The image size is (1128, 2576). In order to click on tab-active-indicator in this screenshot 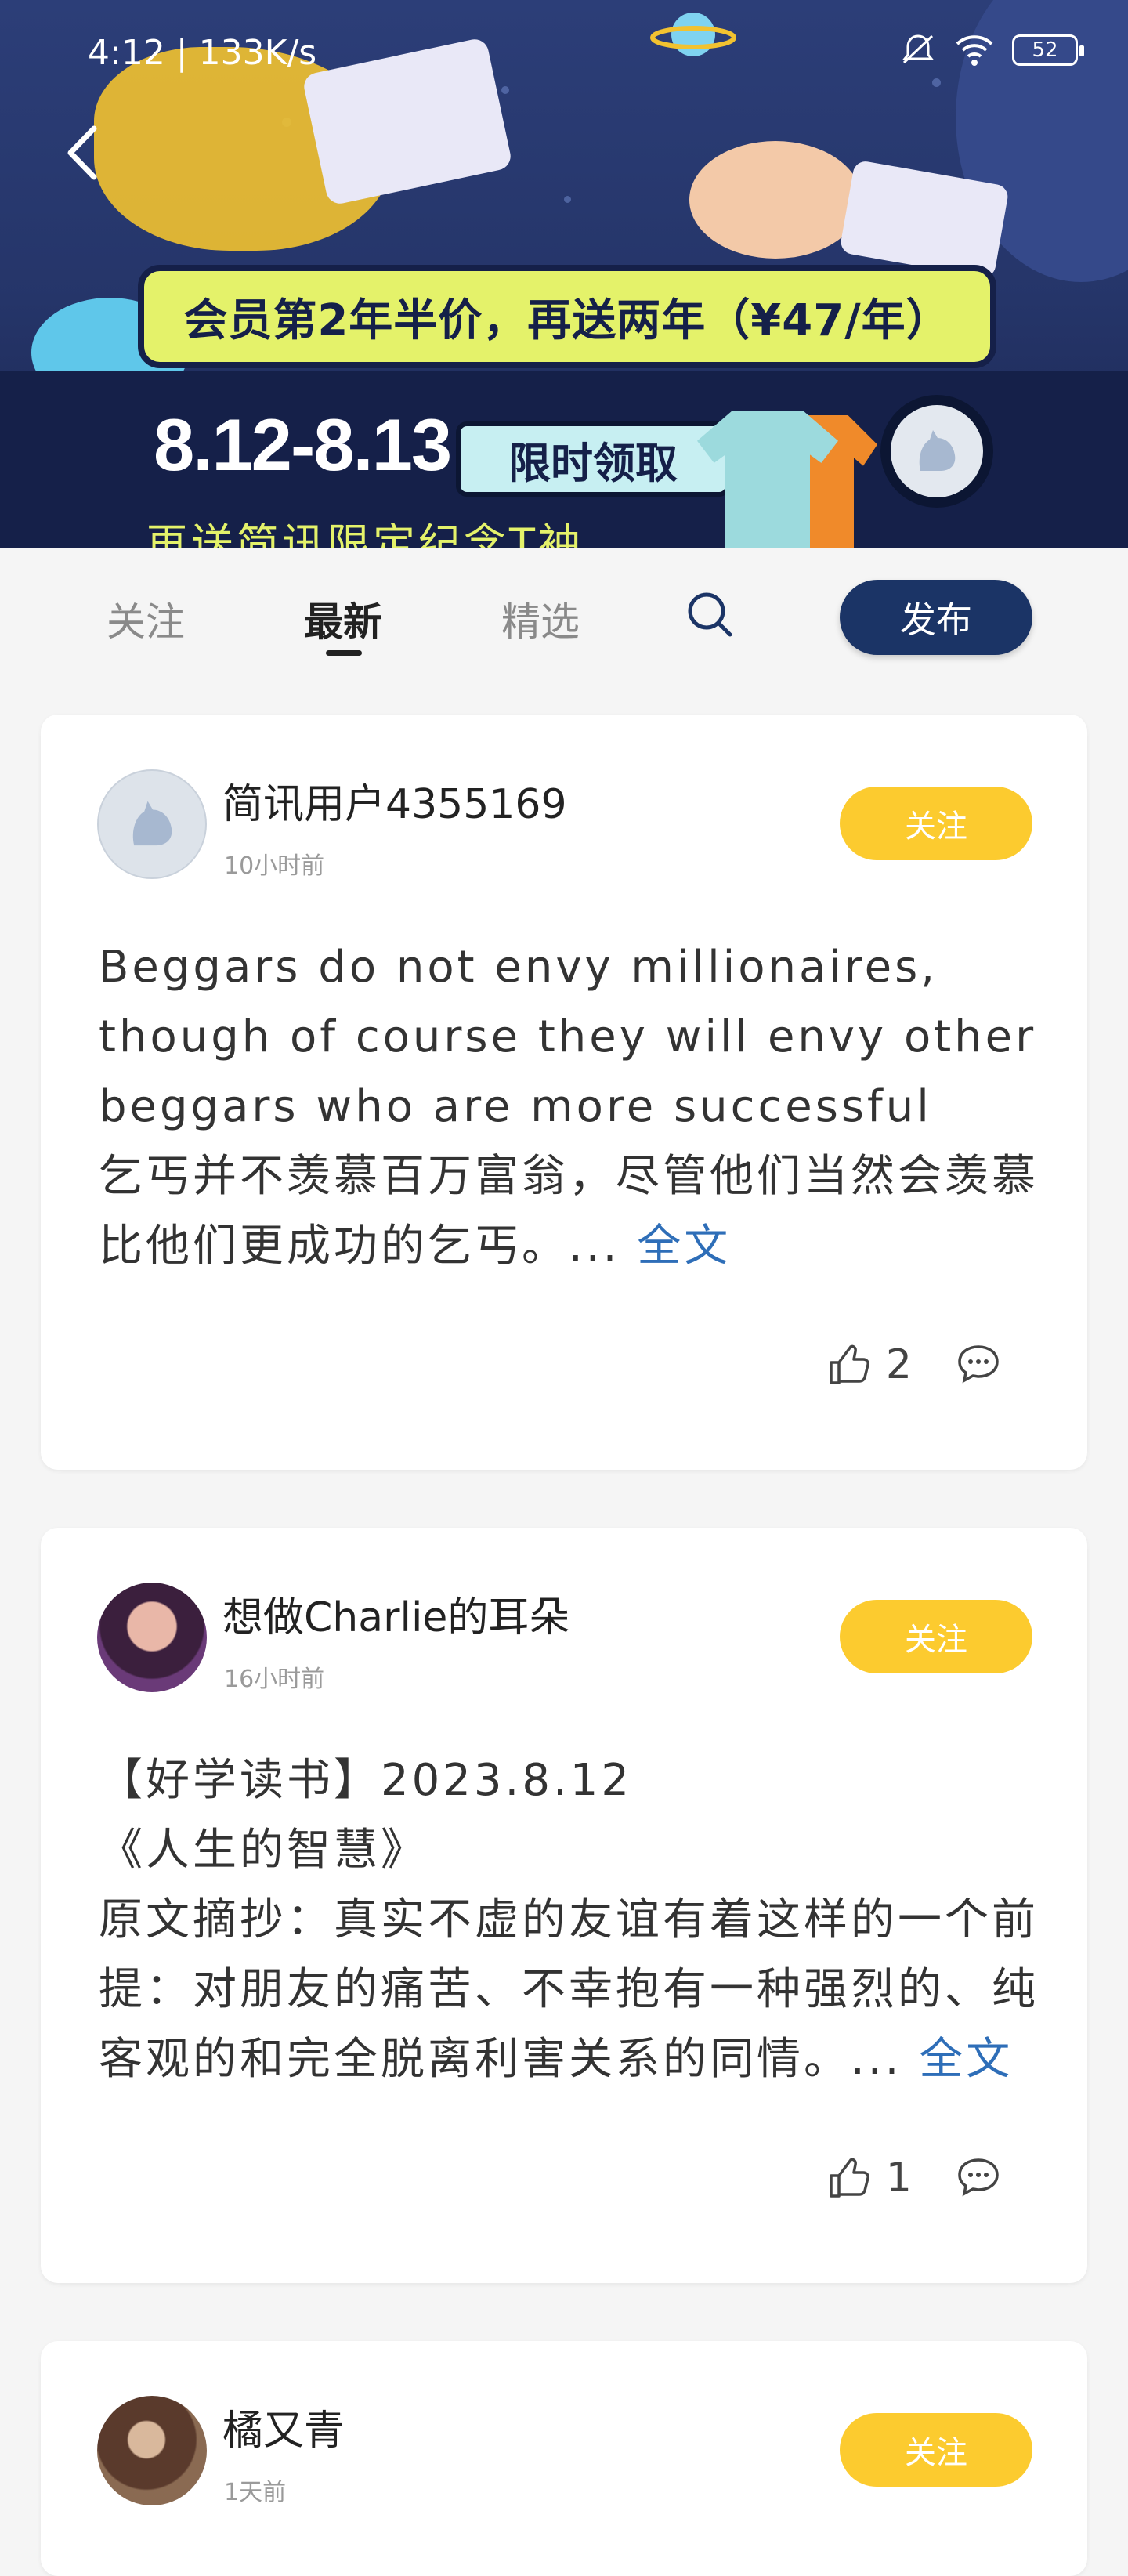, I will do `click(344, 653)`.